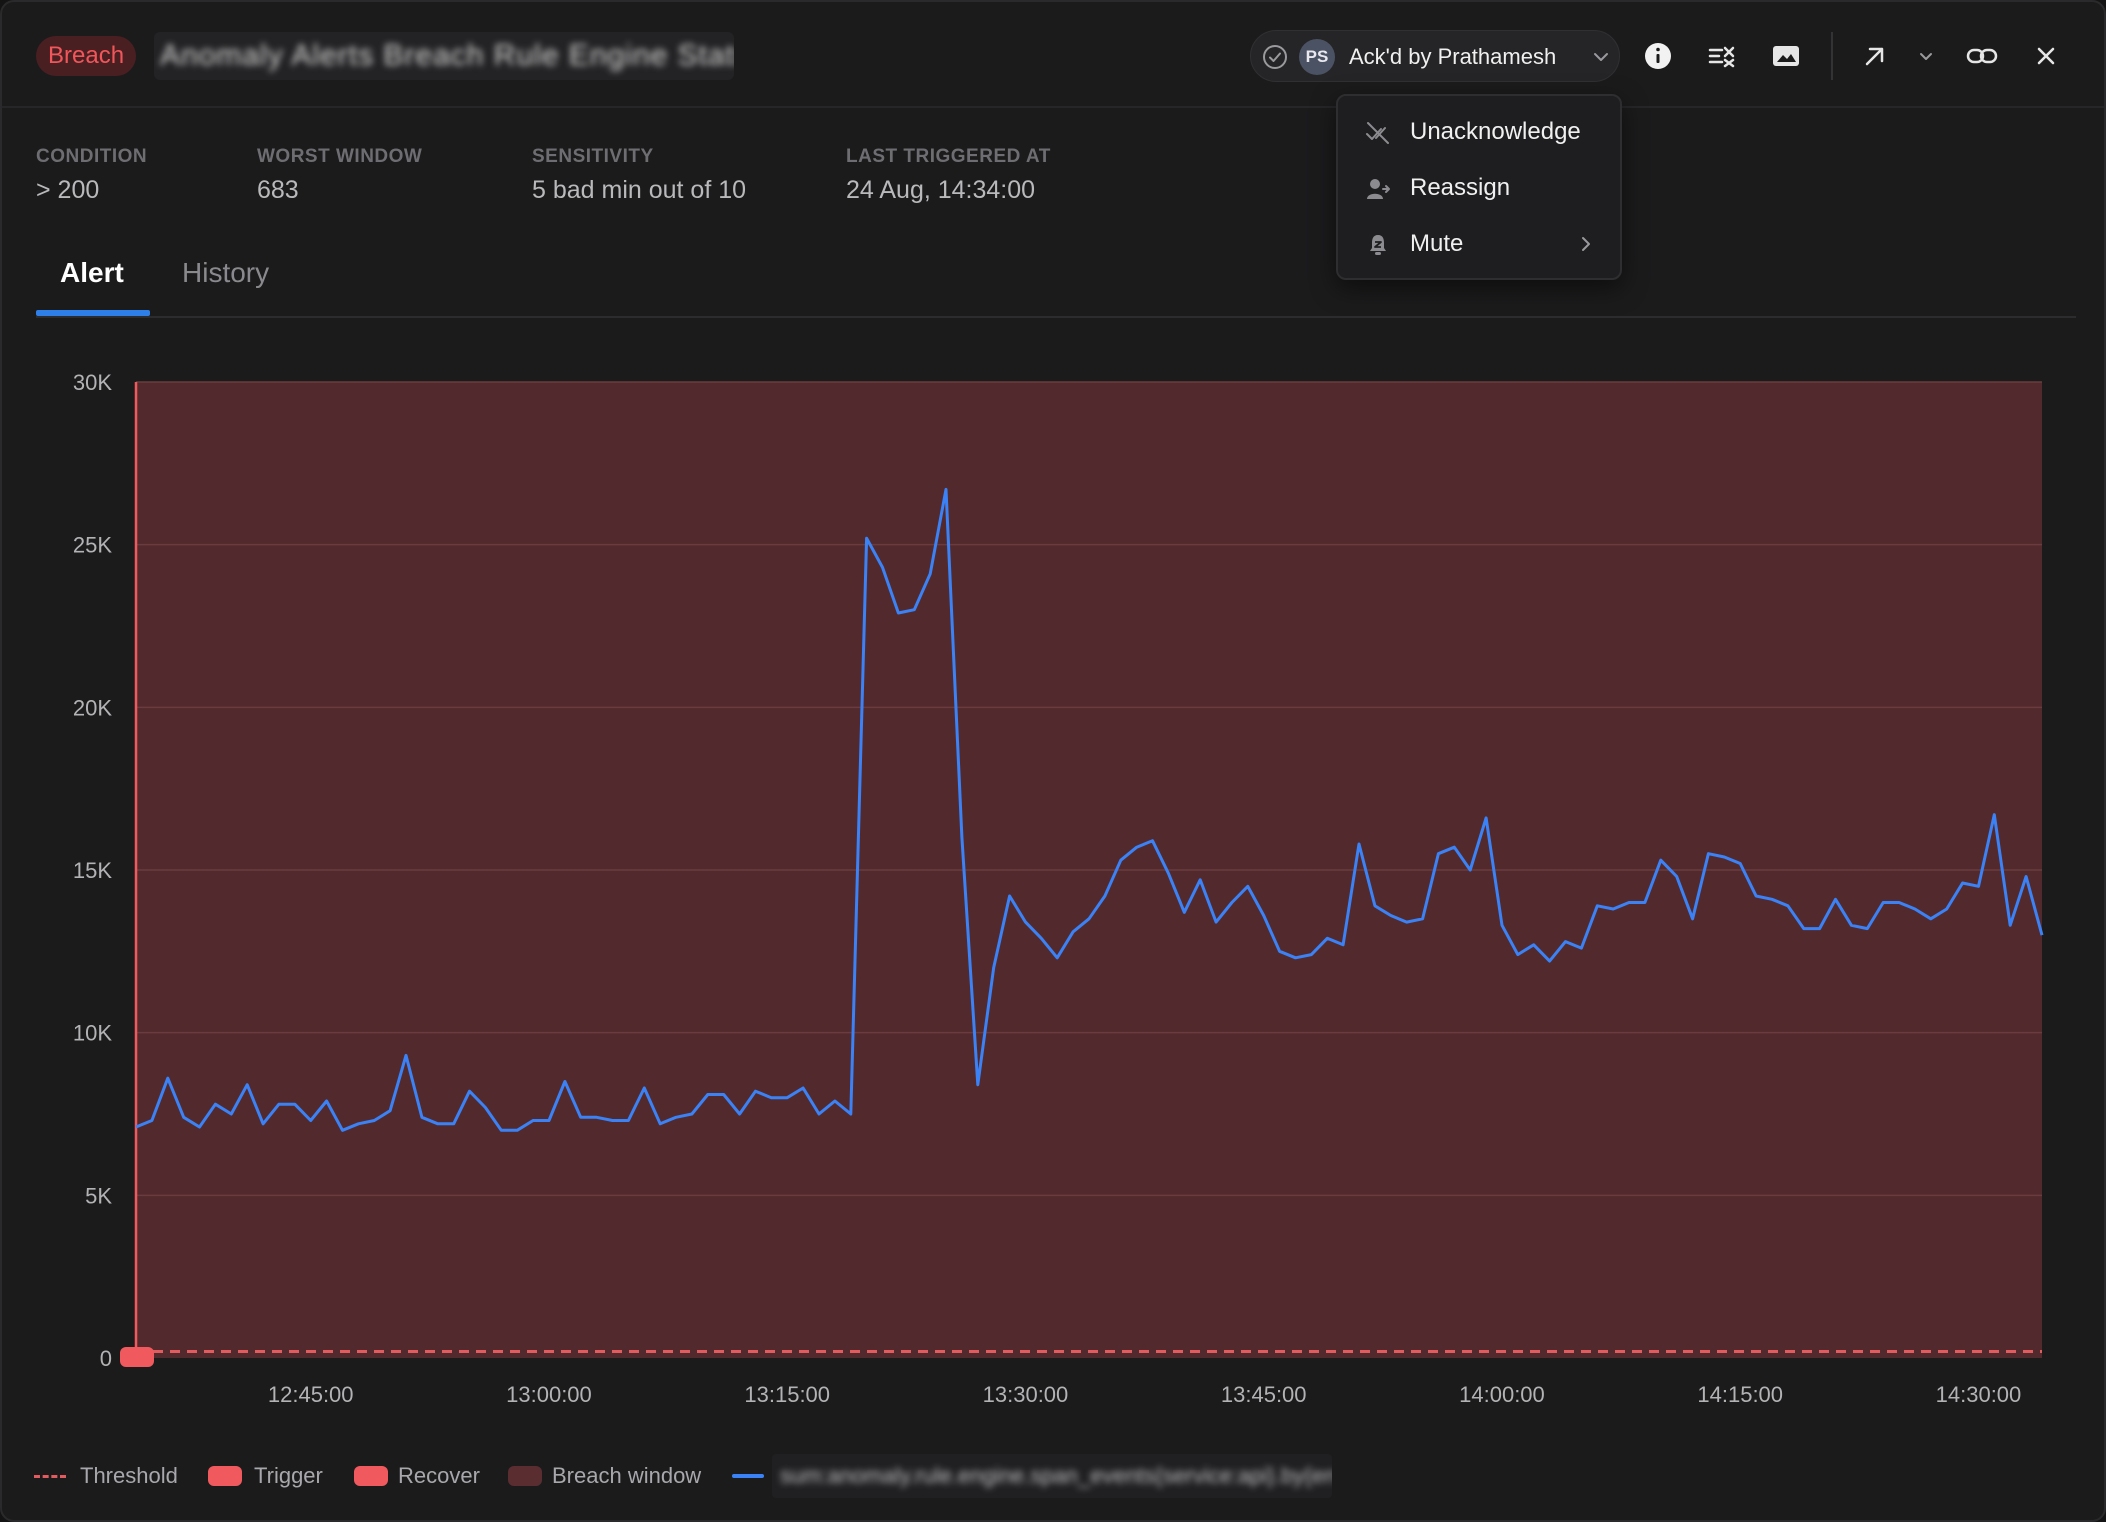 This screenshot has height=1522, width=2106. What do you see at coordinates (1378, 189) in the screenshot?
I see `reassign-icon` at bounding box center [1378, 189].